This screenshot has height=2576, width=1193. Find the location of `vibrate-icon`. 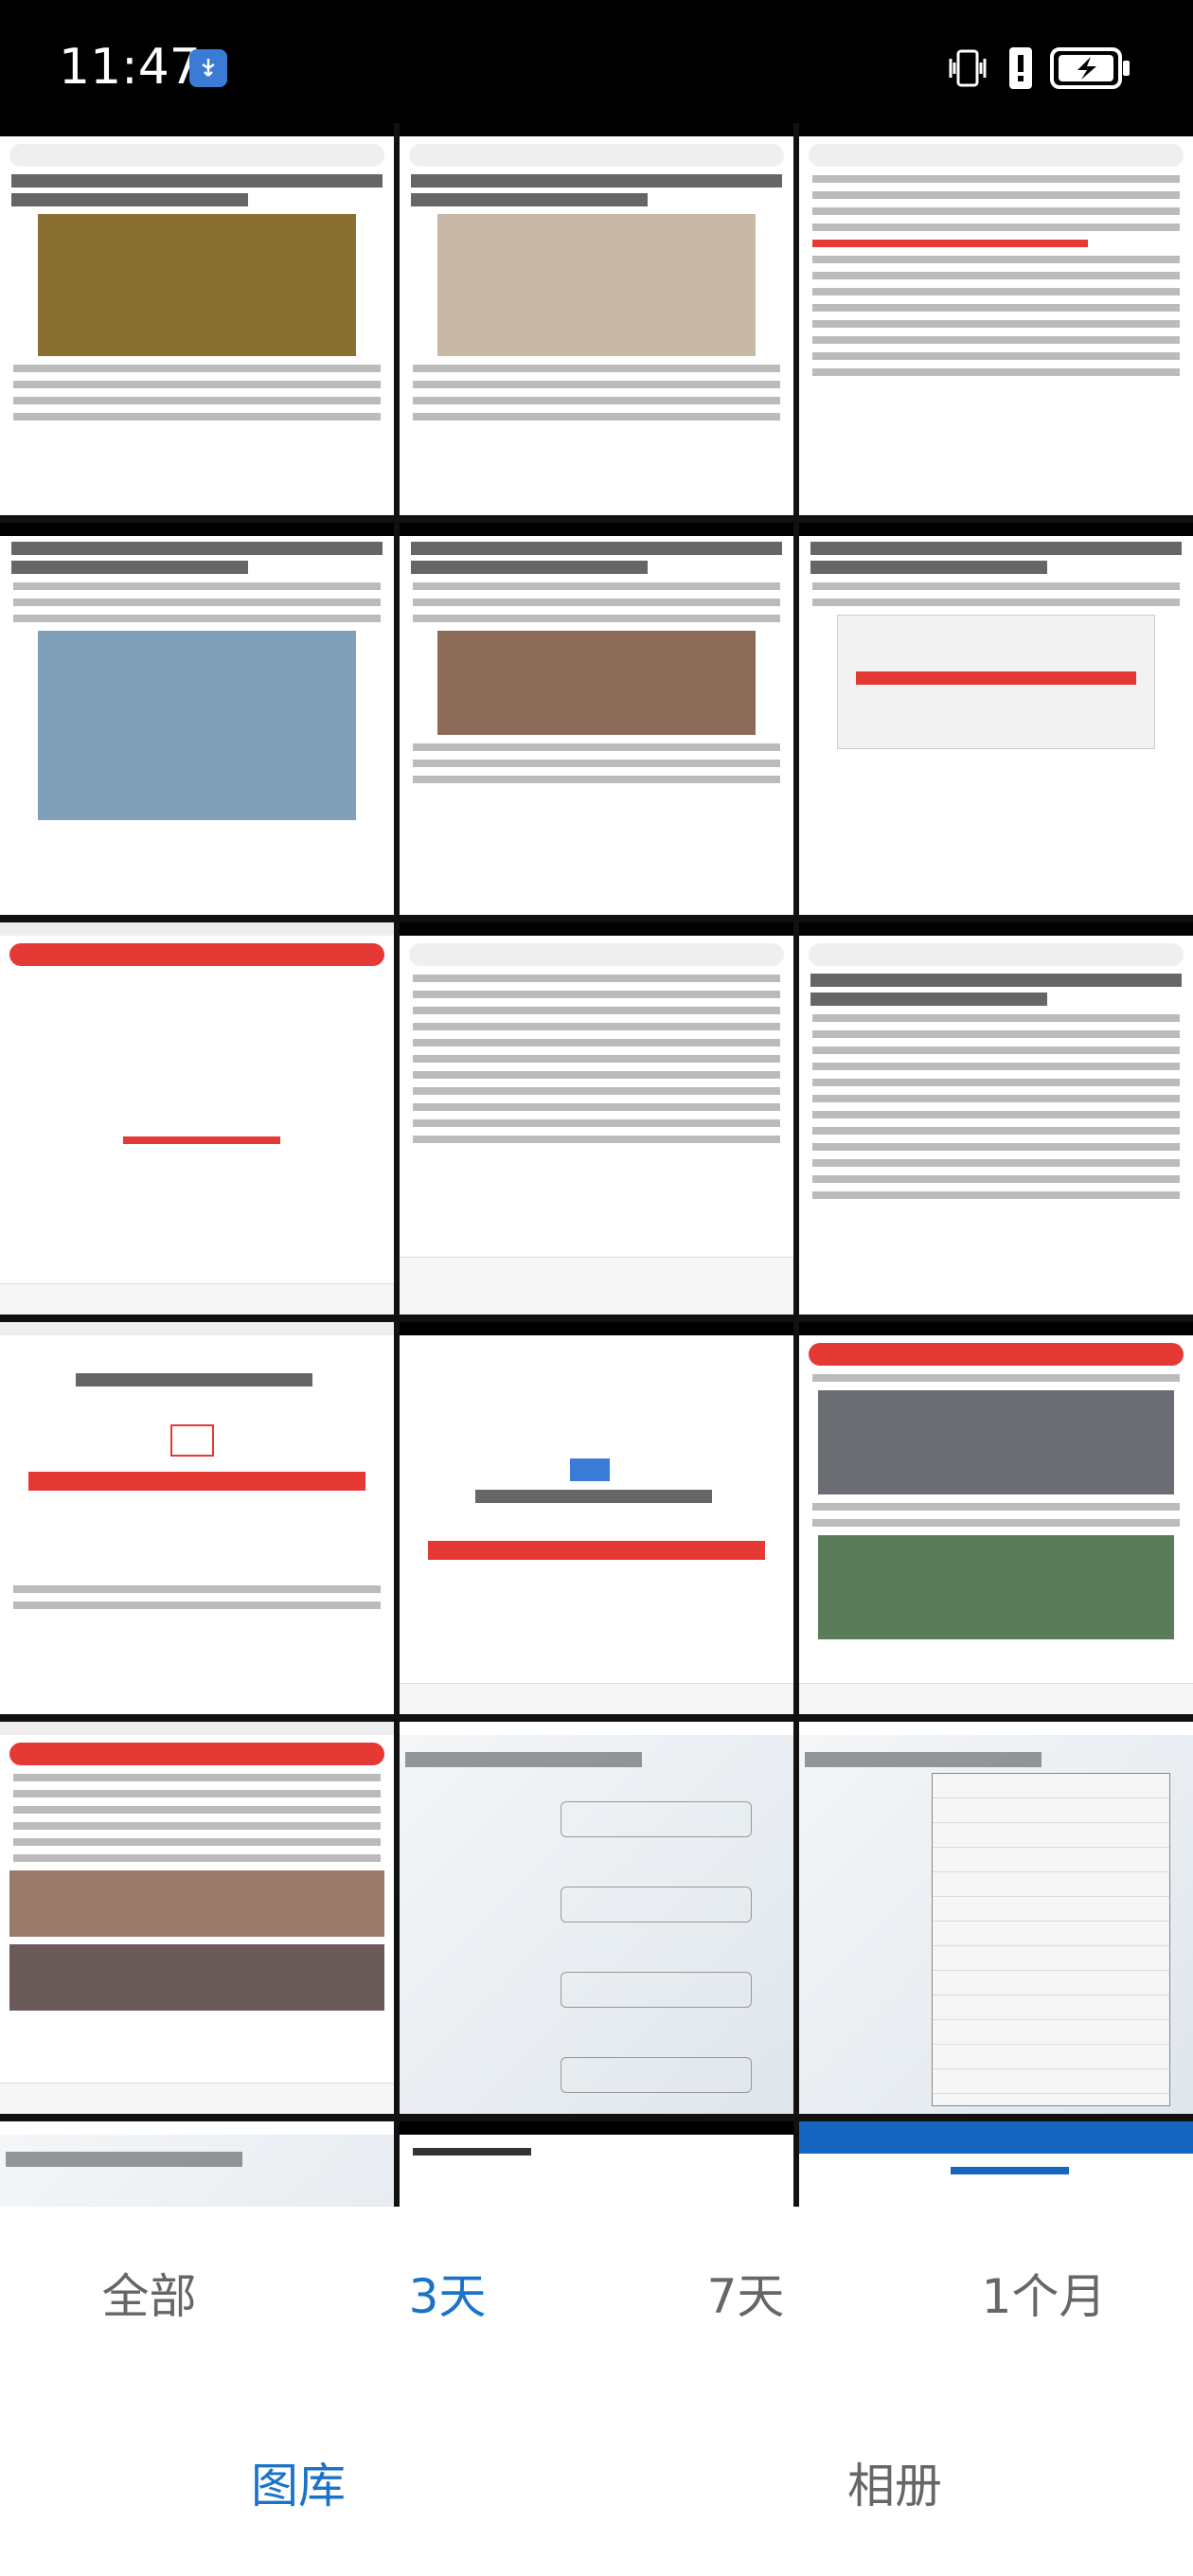

vibrate-icon is located at coordinates (967, 70).